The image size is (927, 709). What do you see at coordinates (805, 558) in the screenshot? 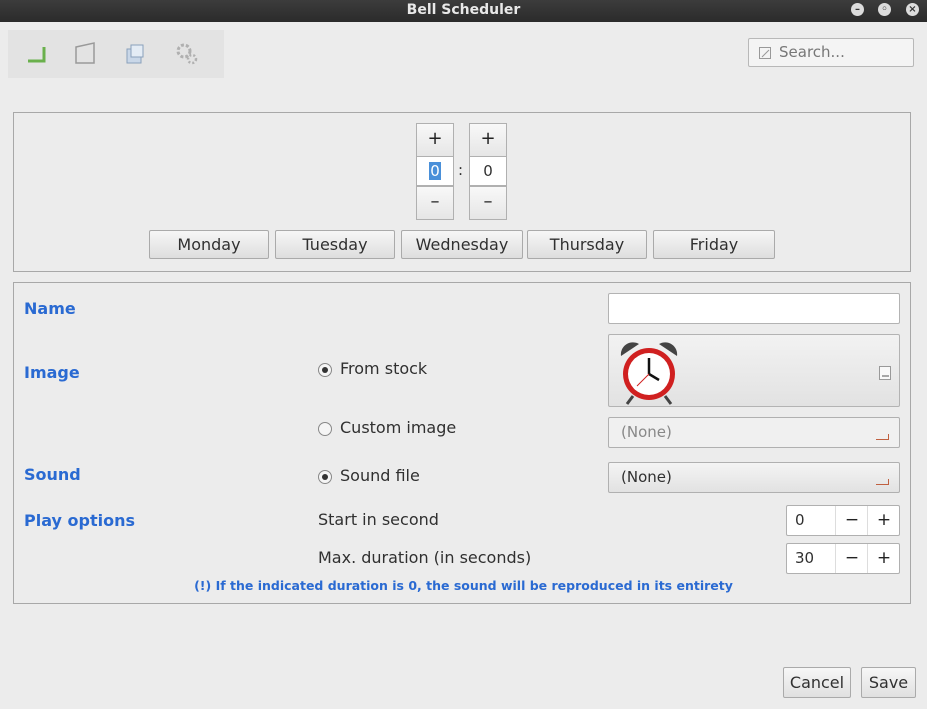
I see `max-duration-value: 30` at bounding box center [805, 558].